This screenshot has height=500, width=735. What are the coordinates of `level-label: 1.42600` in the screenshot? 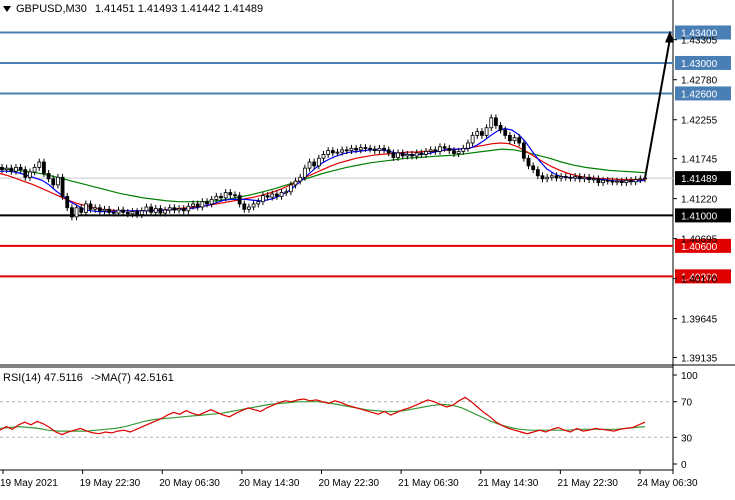 It's located at (699, 94).